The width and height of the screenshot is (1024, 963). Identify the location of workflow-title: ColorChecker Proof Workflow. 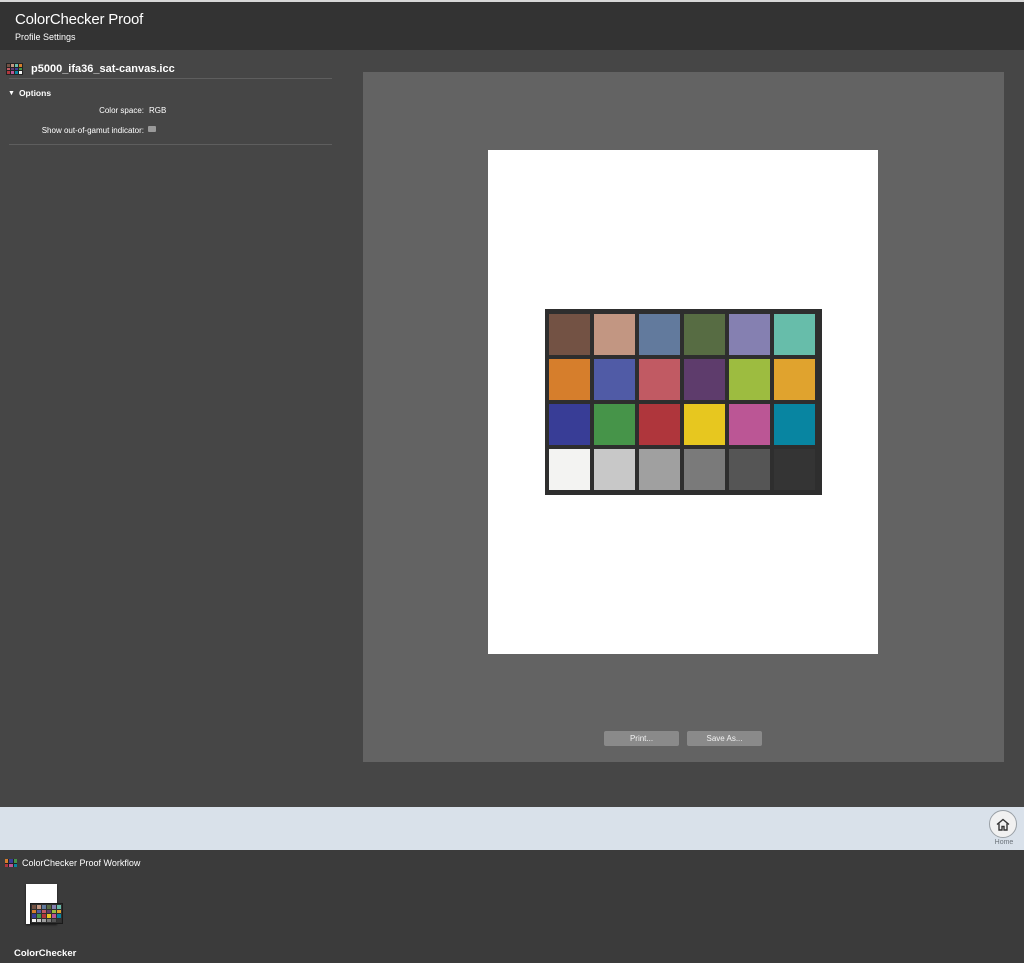
(72, 863).